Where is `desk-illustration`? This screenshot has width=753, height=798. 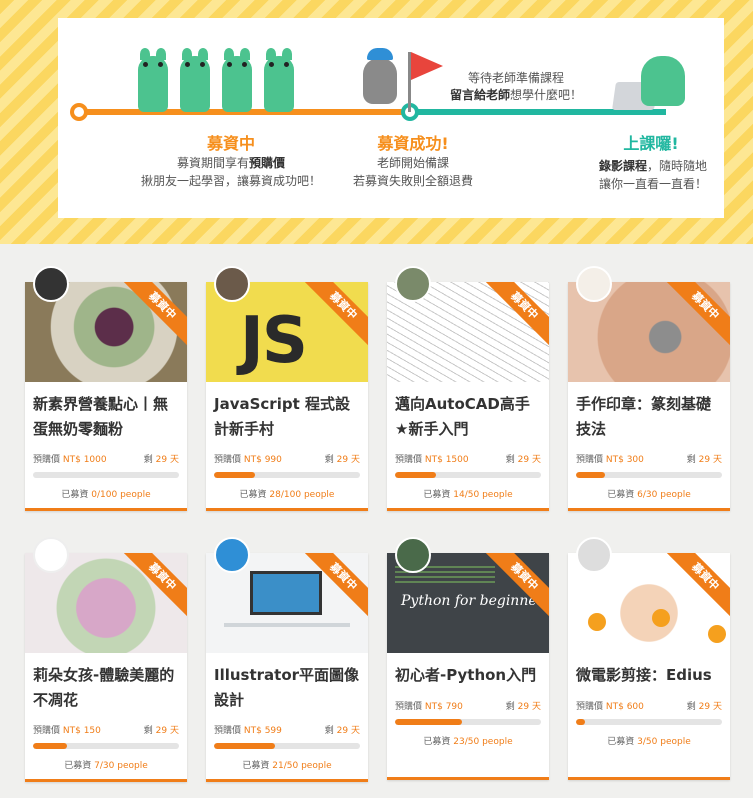
desk-illustration is located at coordinates (287, 625).